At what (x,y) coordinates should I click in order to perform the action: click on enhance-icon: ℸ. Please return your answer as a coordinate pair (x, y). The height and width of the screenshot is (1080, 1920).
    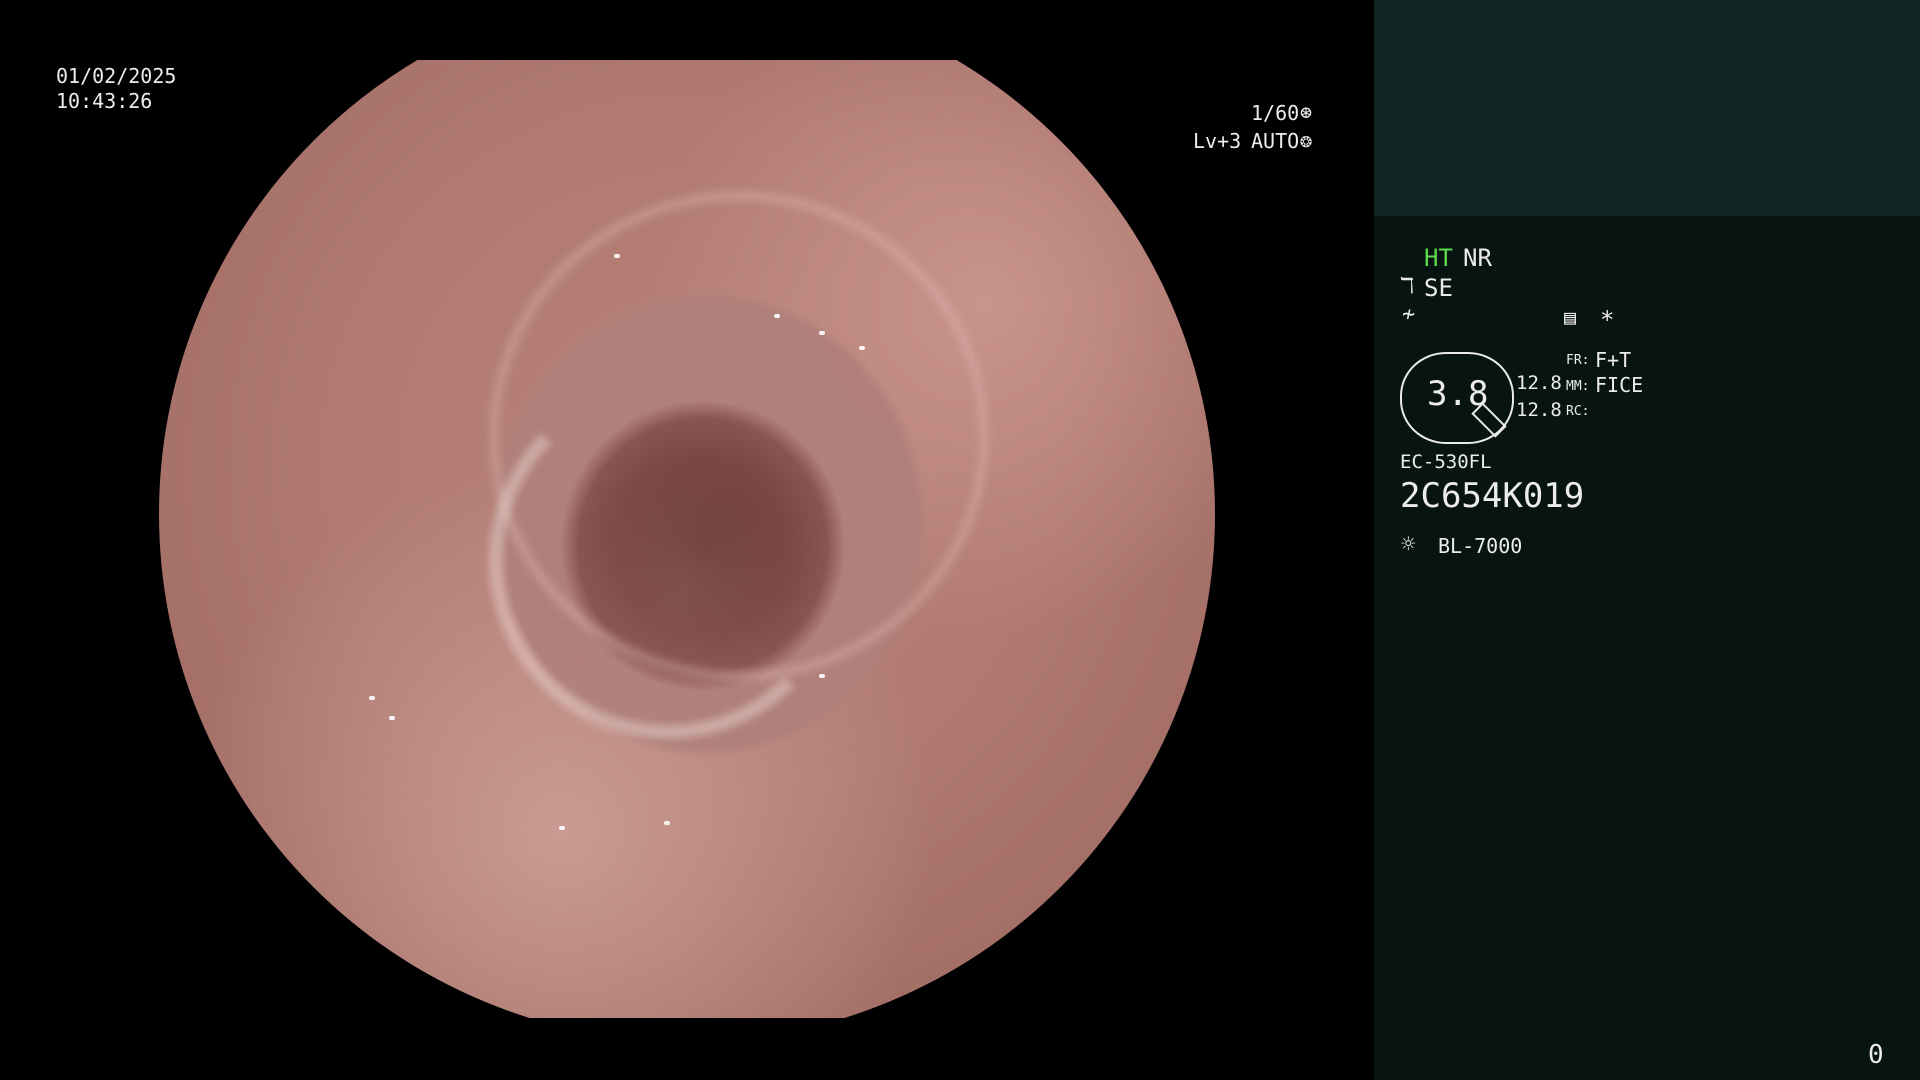
    Looking at the image, I should click on (1407, 286).